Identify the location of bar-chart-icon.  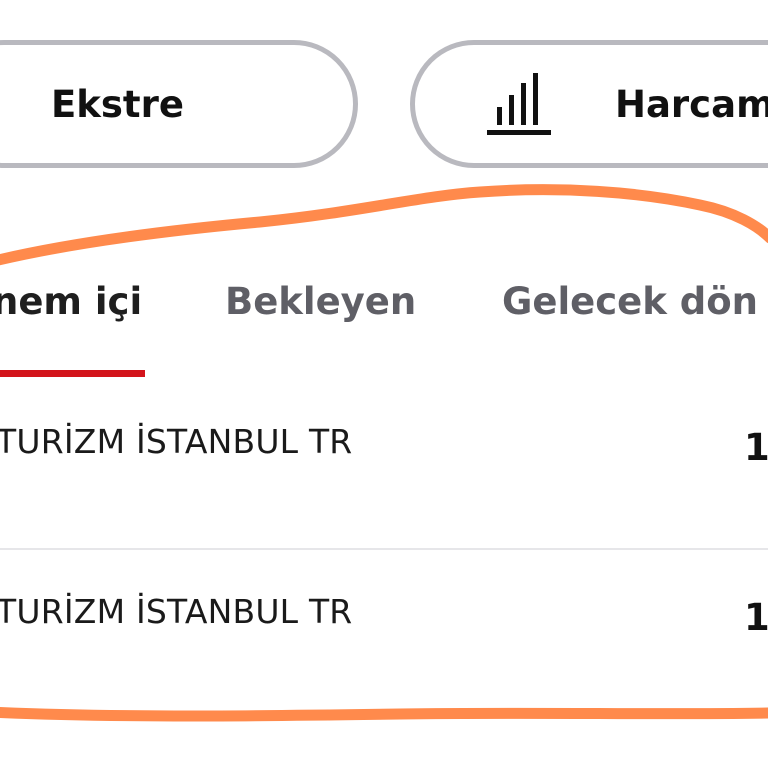
(519, 104).